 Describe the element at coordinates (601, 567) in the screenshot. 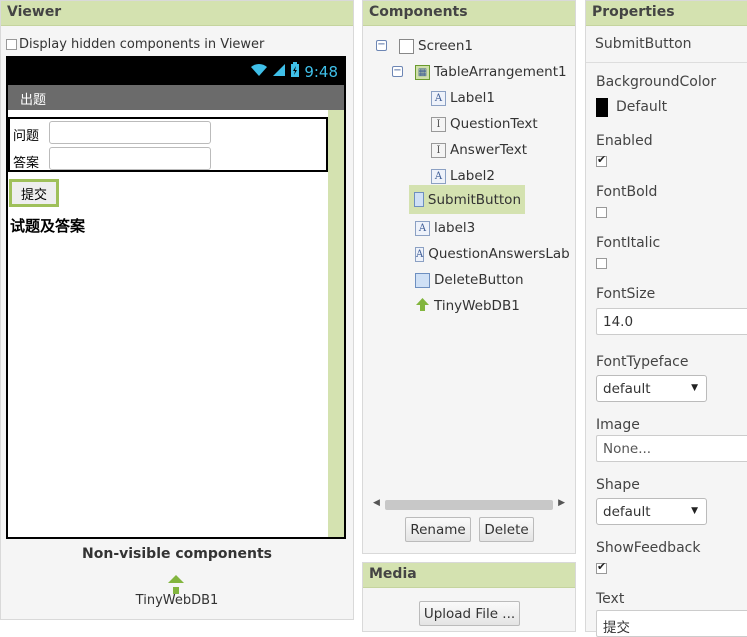

I see `showfeedback-checkbox` at that location.